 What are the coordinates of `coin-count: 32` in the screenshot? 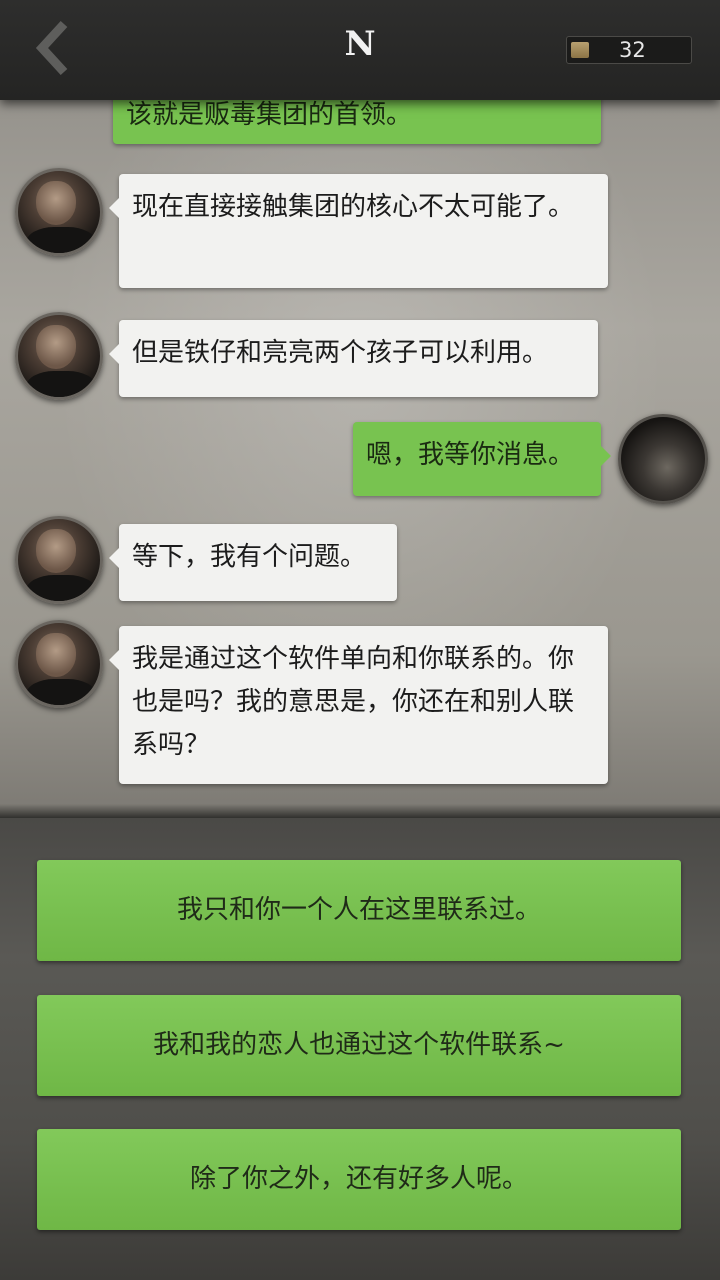 It's located at (632, 50).